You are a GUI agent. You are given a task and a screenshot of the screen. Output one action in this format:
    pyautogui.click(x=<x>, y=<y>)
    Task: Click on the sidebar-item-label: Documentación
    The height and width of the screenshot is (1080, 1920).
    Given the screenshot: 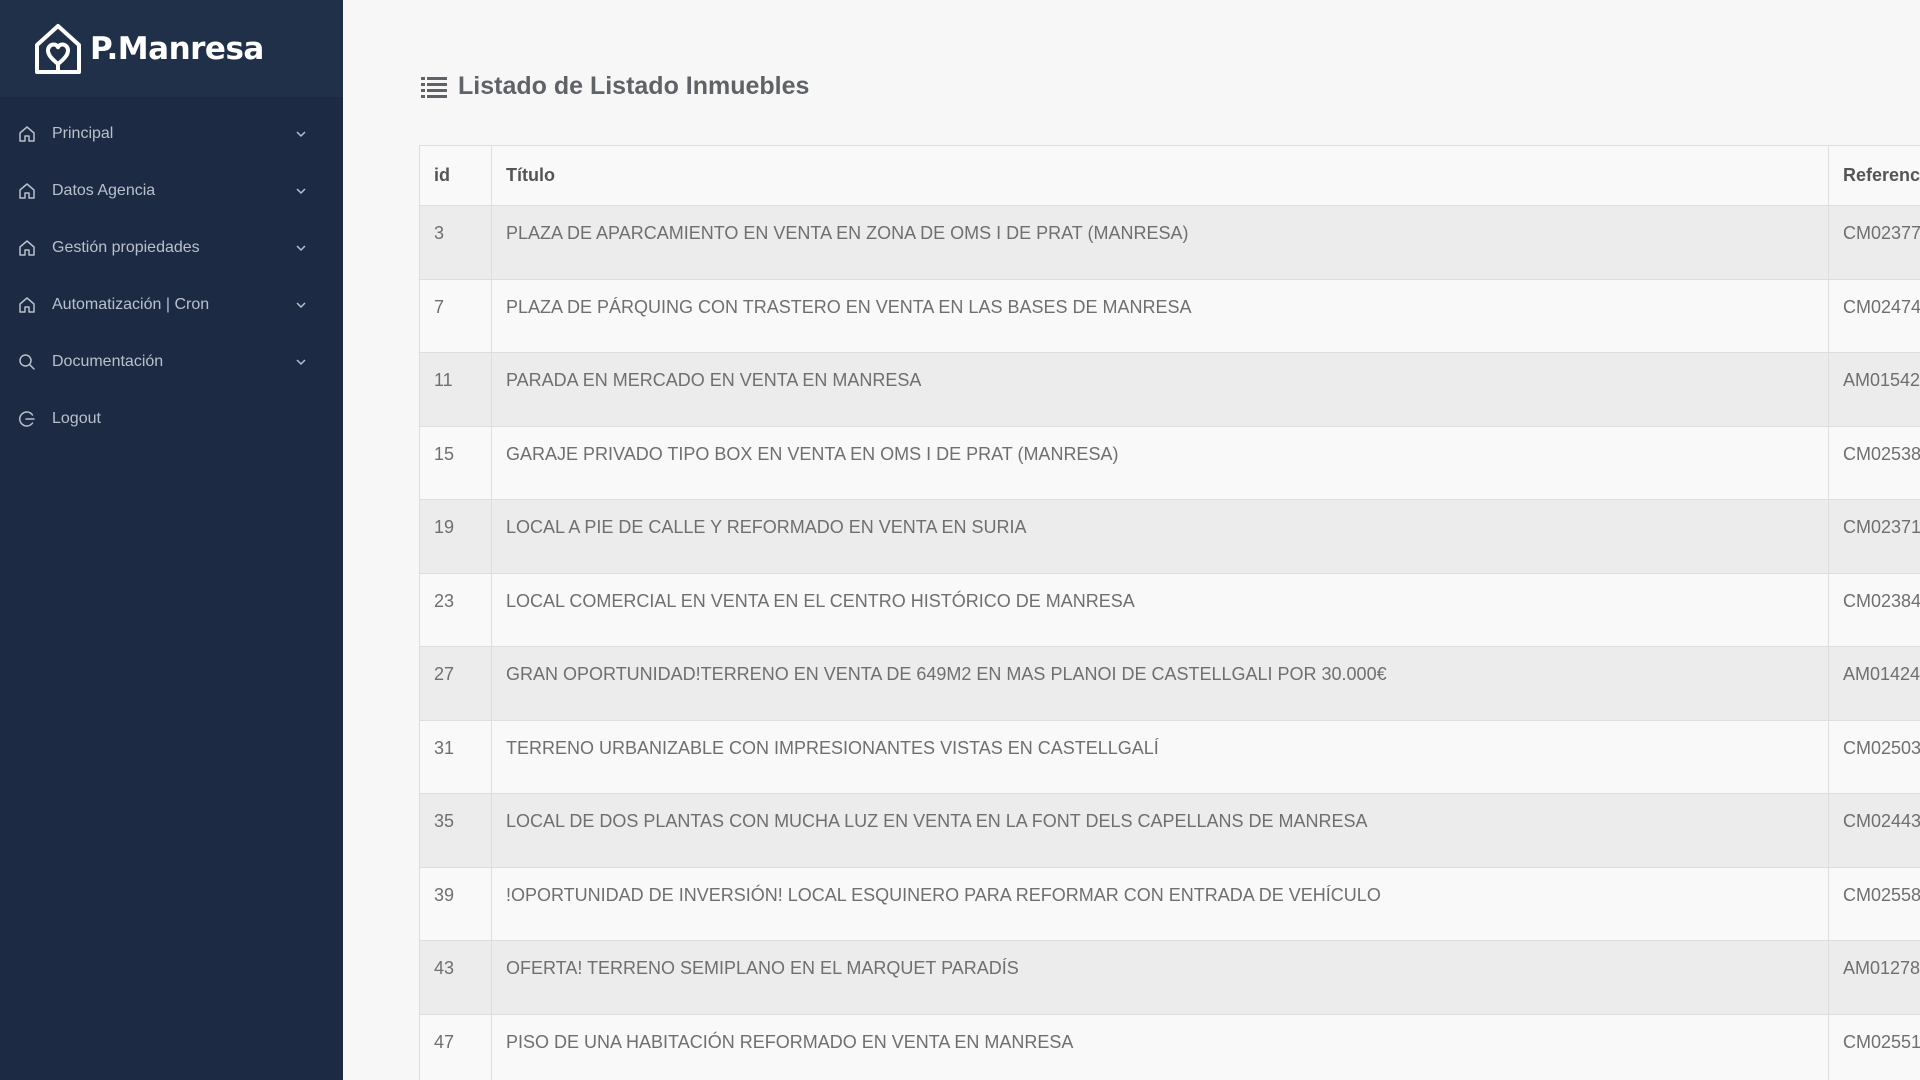 What is the action you would take?
    pyautogui.click(x=108, y=361)
    